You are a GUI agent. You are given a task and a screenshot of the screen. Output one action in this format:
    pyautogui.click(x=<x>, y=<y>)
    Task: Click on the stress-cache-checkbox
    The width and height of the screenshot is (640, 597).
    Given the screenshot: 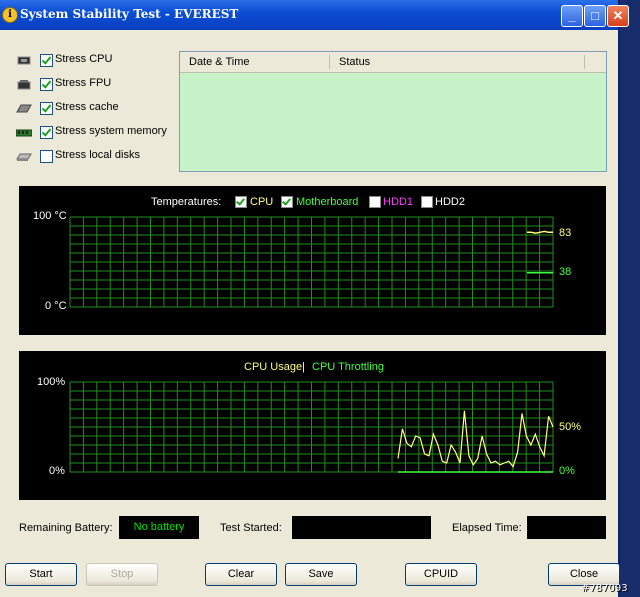 What is the action you would take?
    pyautogui.click(x=46, y=108)
    